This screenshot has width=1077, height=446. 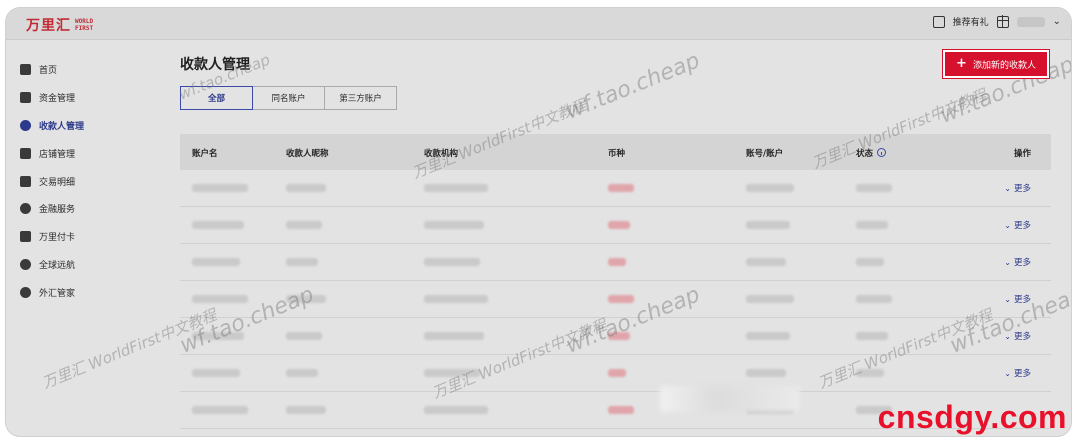 I want to click on sidebar-item-stores: 店铺管理, so click(x=81, y=153).